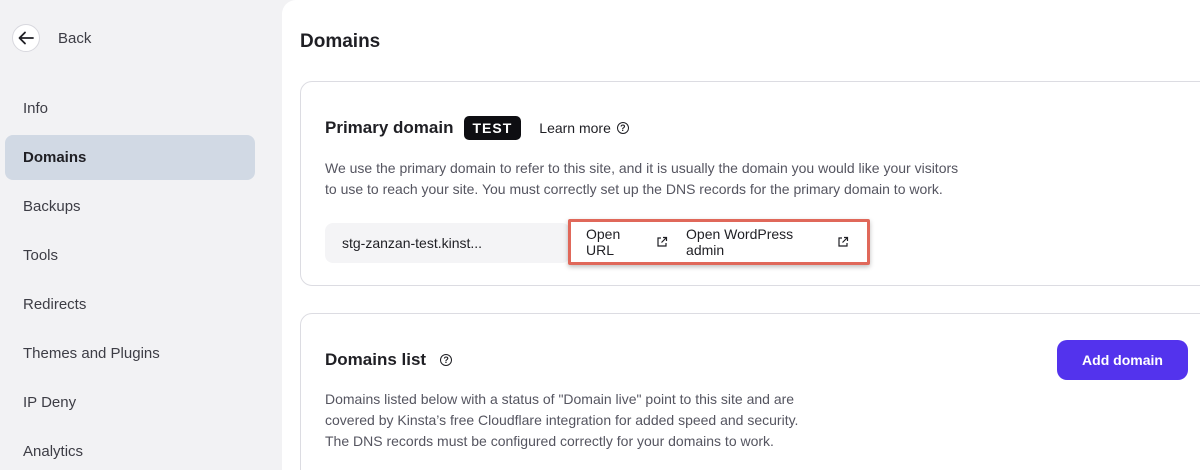 The height and width of the screenshot is (470, 1200). I want to click on add-domain-button: Add domain, so click(1122, 360).